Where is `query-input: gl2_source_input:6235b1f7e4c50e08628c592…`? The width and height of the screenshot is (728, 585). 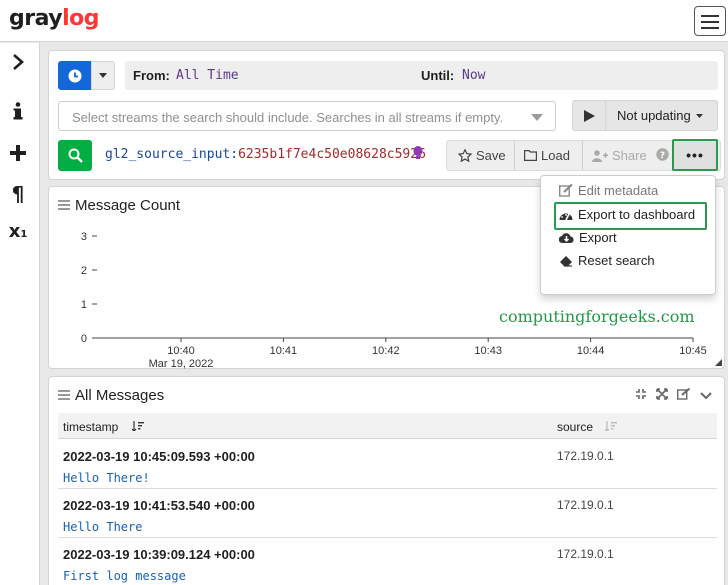
query-input: gl2_source_input:6235b1f7e4c50e08628c592… is located at coordinates (265, 154).